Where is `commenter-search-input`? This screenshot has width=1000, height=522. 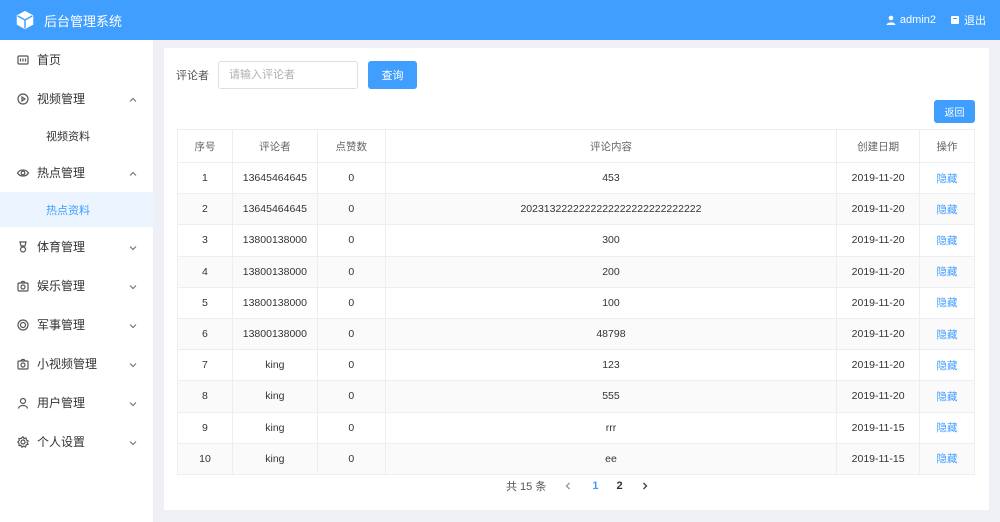
commenter-search-input is located at coordinates (288, 75).